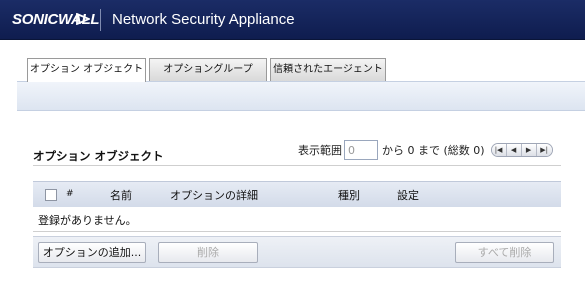  Describe the element at coordinates (529, 150) in the screenshot. I see `next-page-icon: ▶` at that location.